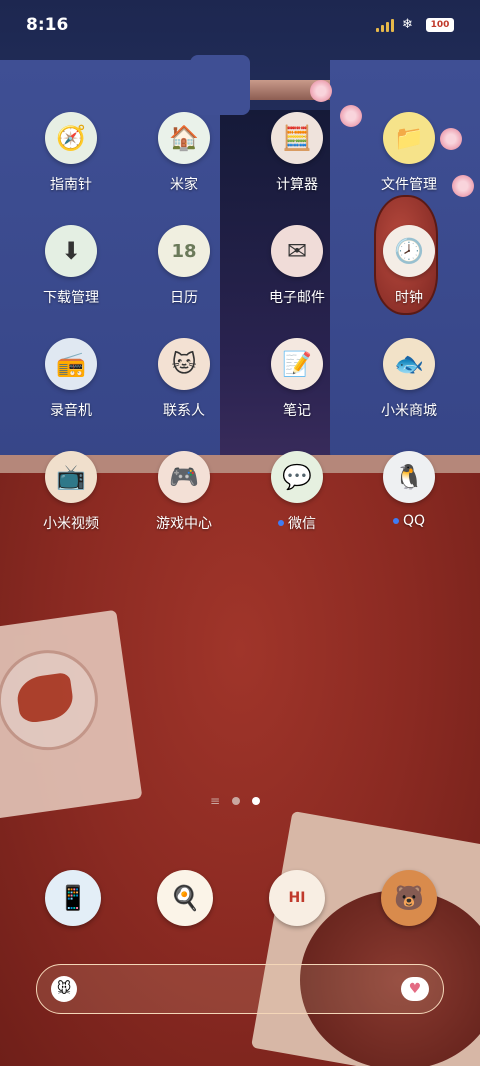 The height and width of the screenshot is (1066, 480). Describe the element at coordinates (64, 989) in the screenshot. I see `search-mascot-icon: 🐭` at that location.